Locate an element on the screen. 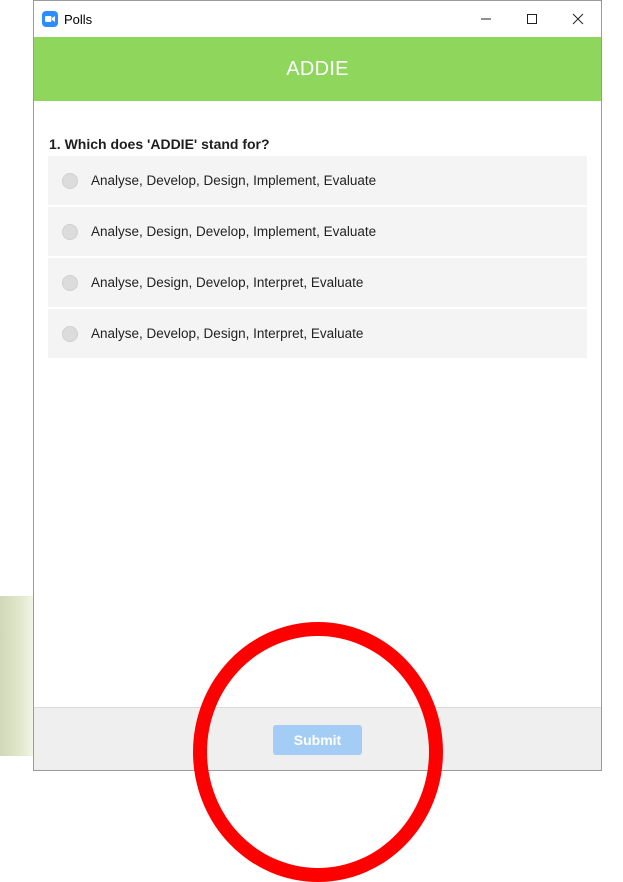  zoom-camera-icon is located at coordinates (50, 19).